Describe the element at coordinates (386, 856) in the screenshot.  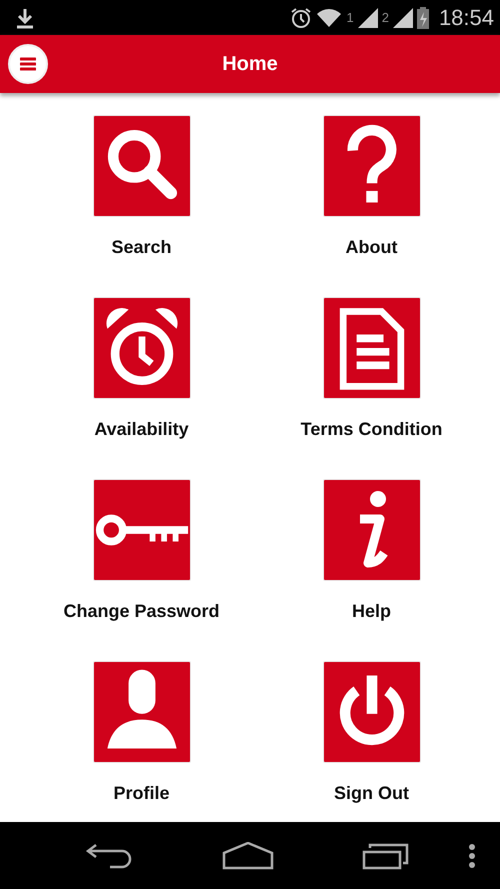
I see `recent-apps-icon` at that location.